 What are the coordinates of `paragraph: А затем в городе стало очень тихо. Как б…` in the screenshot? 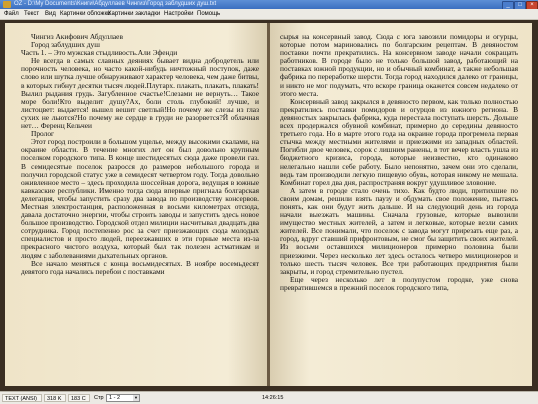 It's located at (399, 230).